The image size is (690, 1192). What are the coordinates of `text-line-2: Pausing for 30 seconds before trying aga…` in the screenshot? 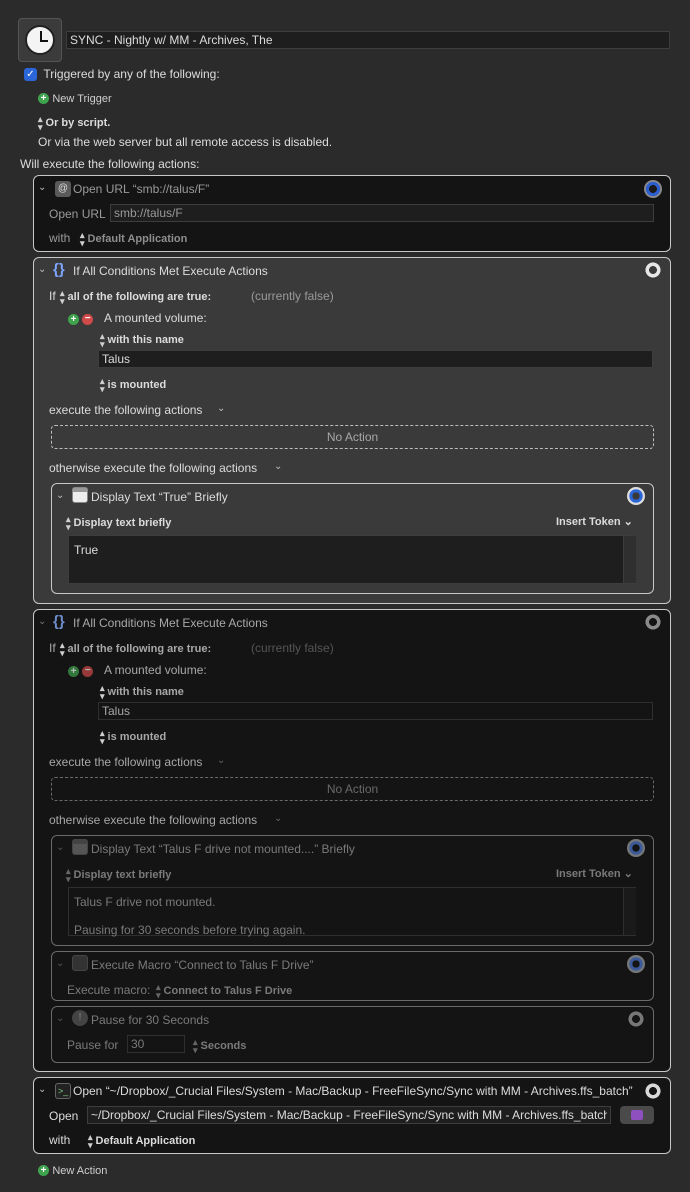 It's located at (190, 930).